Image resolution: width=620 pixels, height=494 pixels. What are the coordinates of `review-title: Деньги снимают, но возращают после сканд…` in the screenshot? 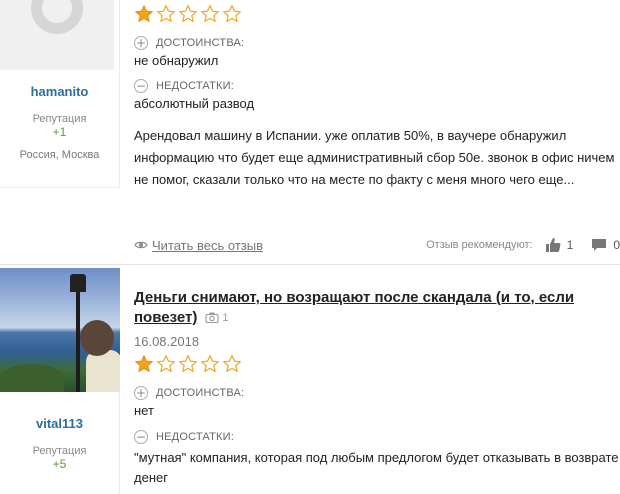 It's located at (354, 307).